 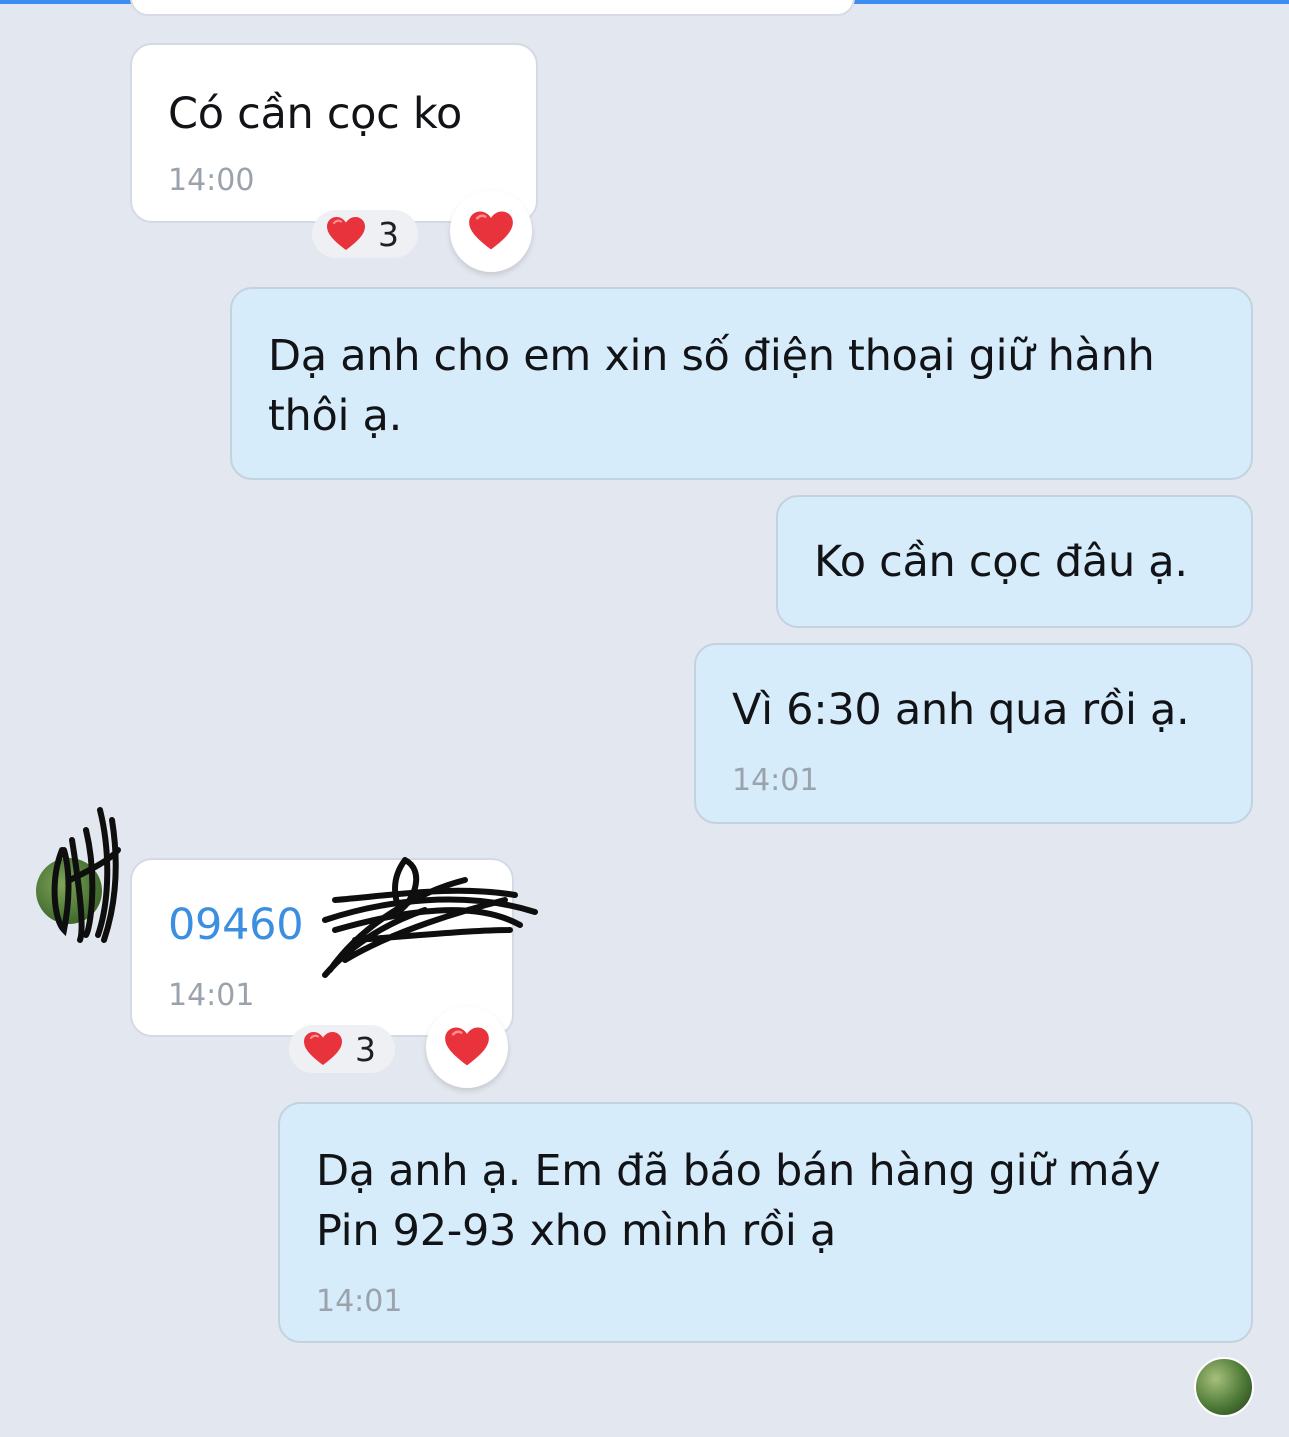 What do you see at coordinates (211, 180) in the screenshot?
I see `message-time: 14:00` at bounding box center [211, 180].